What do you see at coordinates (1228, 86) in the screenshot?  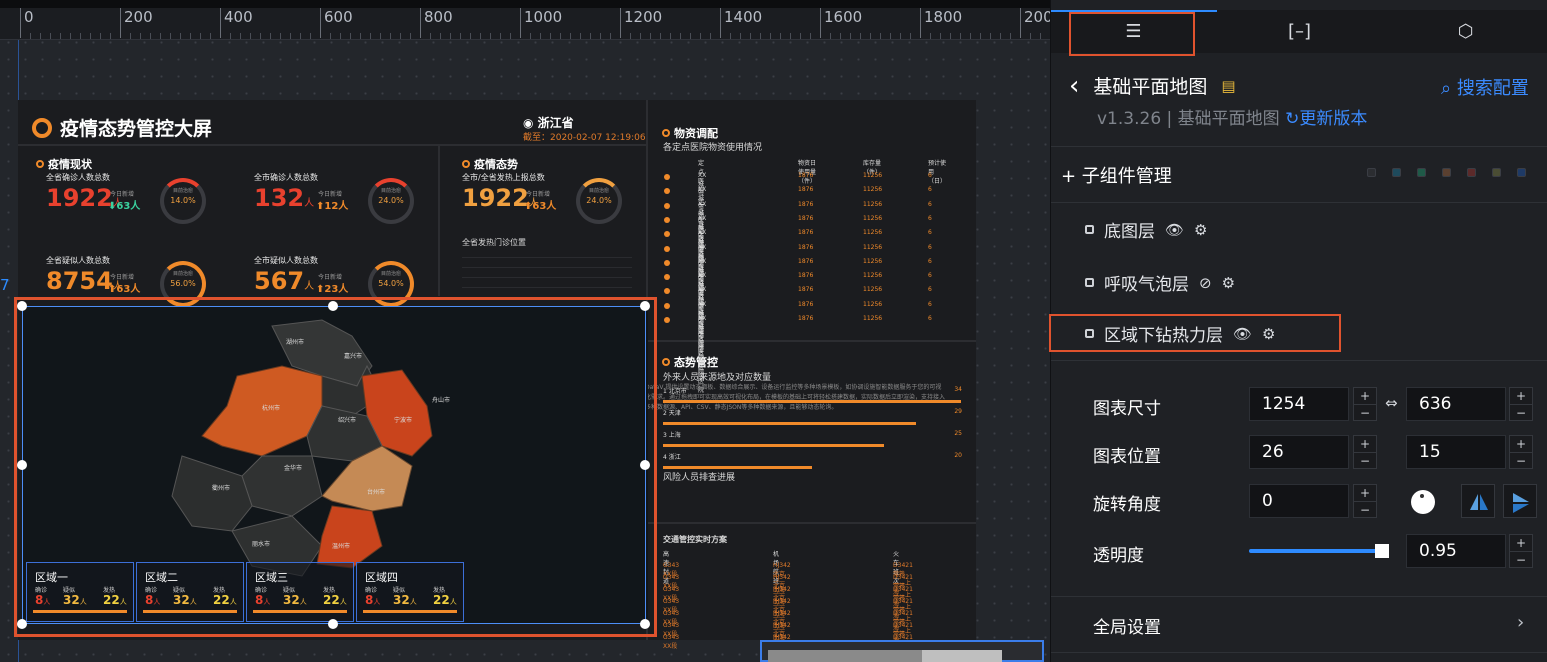 I see `doc-icon: ▤` at bounding box center [1228, 86].